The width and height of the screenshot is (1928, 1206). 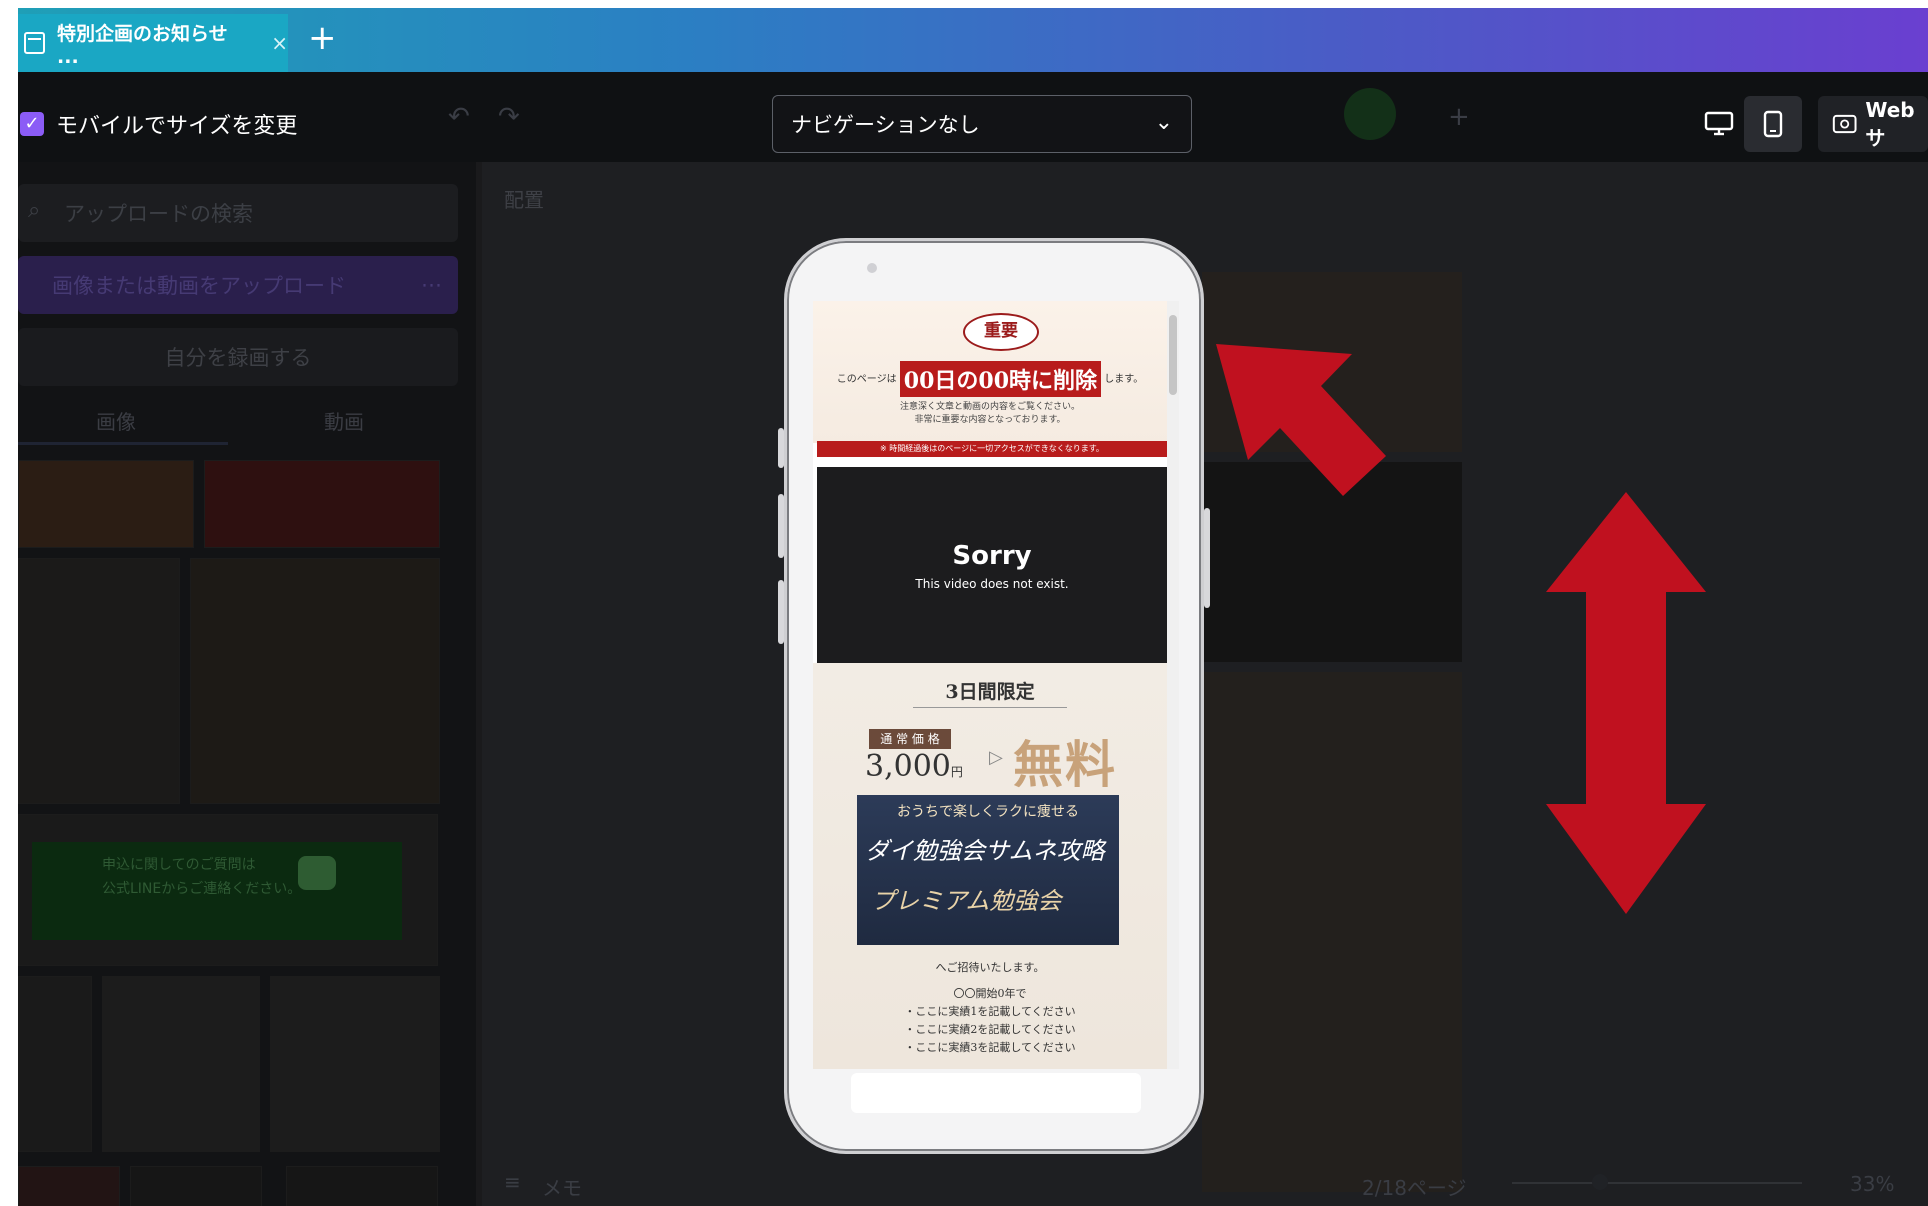 I want to click on diagonal-arrow-icon, so click(x=1301, y=420).